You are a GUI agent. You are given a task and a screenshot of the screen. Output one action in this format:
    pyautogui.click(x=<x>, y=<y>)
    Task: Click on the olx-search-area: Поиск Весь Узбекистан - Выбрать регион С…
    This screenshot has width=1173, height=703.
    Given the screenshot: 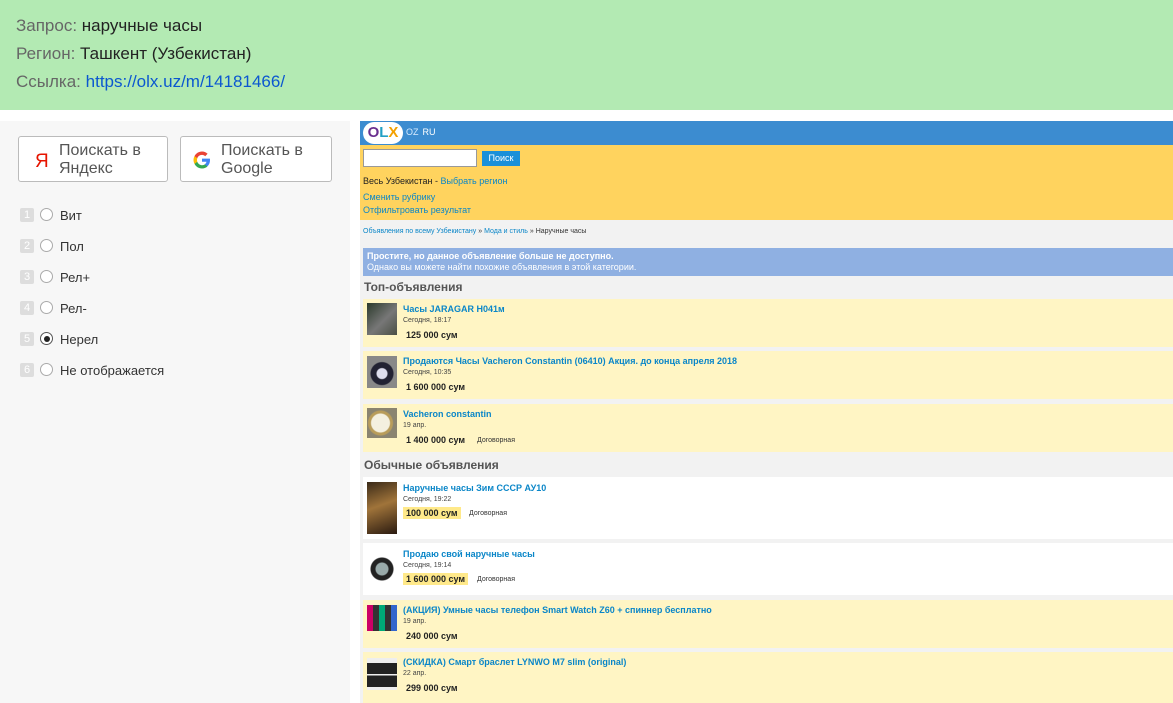 What is the action you would take?
    pyautogui.click(x=766, y=182)
    